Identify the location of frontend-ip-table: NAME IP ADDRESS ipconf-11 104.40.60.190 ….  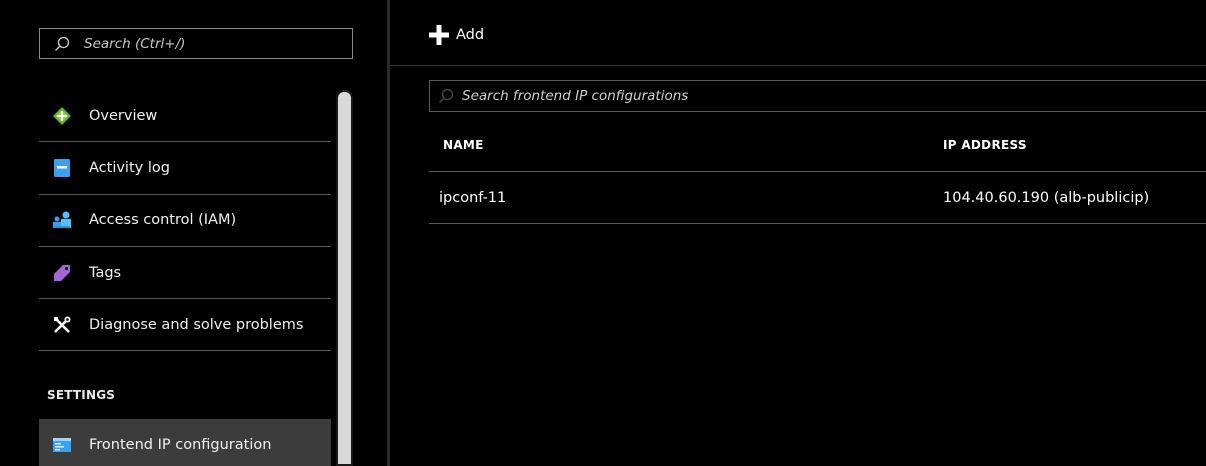
(817, 171).